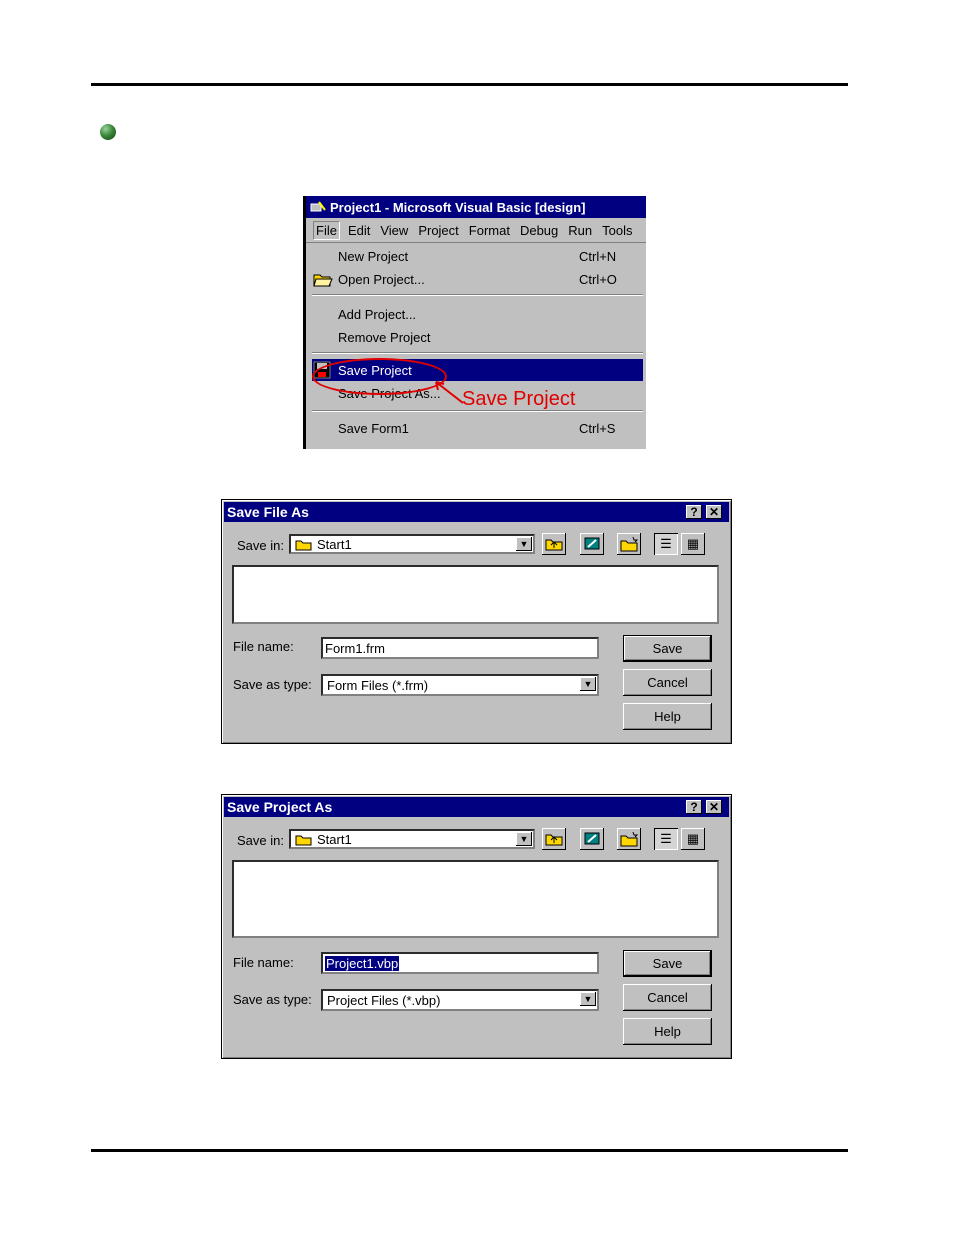 This screenshot has width=954, height=1235. What do you see at coordinates (449, 392) in the screenshot?
I see `annotation-arrow` at bounding box center [449, 392].